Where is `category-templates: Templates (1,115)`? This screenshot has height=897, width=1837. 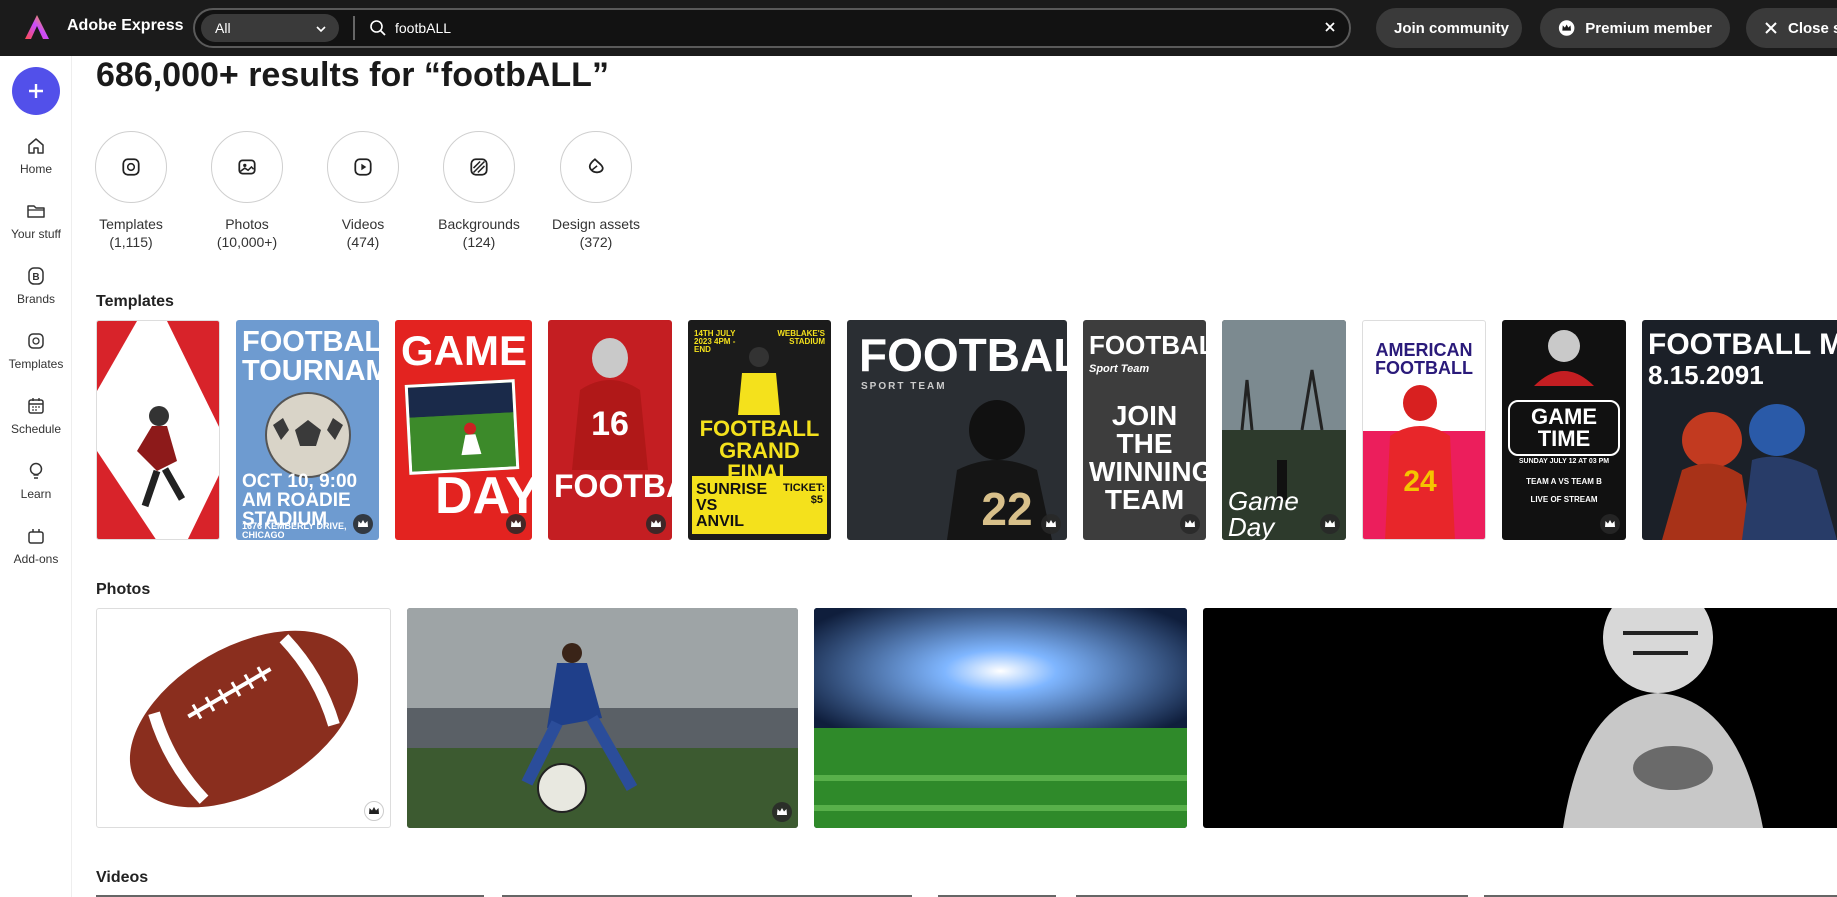 category-templates: Templates (1,115) is located at coordinates (131, 191).